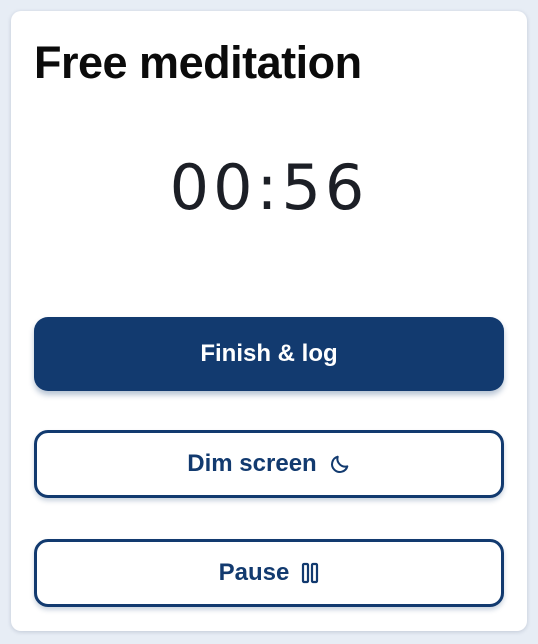 This screenshot has width=538, height=644. I want to click on page-title: Free meditation, so click(198, 62).